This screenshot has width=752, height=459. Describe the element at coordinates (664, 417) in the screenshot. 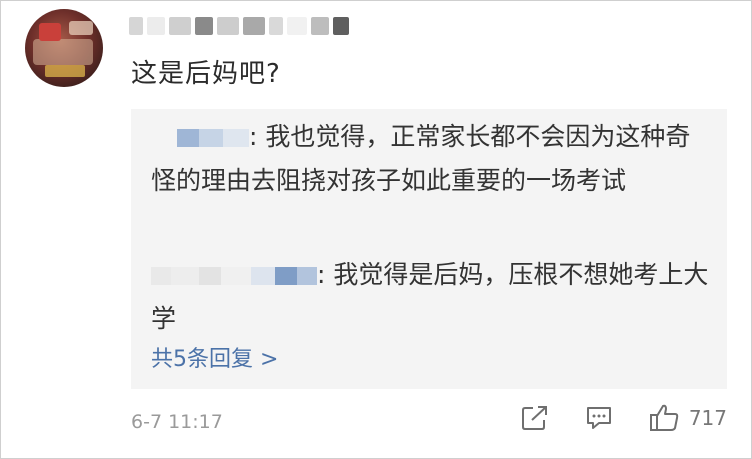

I see `thumbs-up-icon` at that location.